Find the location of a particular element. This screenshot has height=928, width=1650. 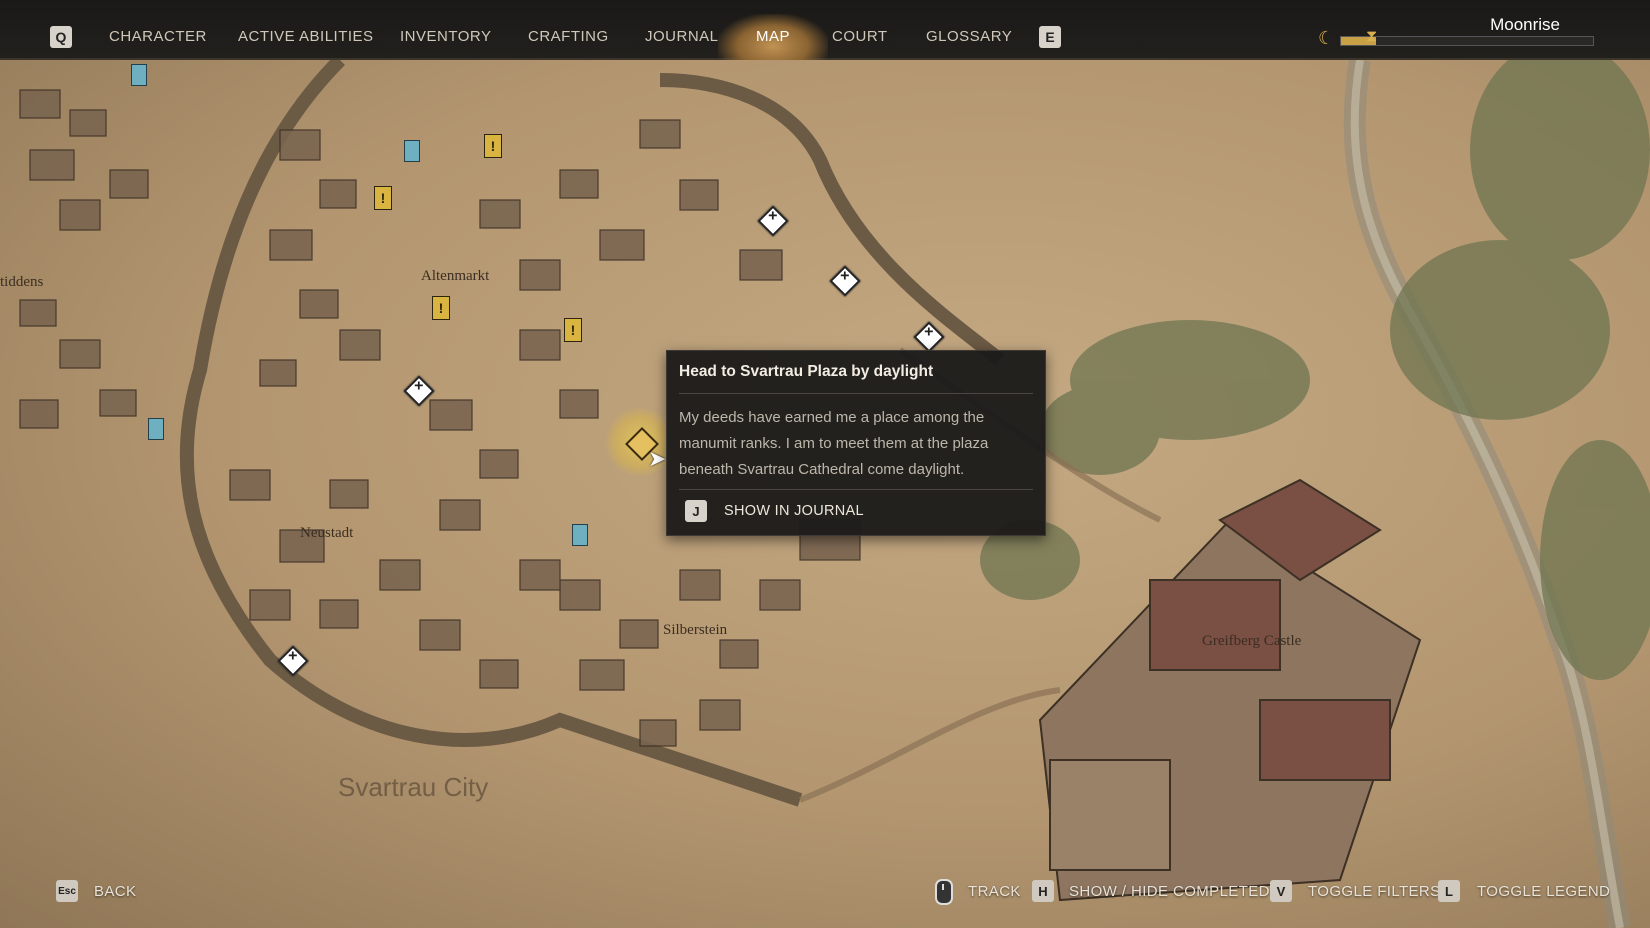

tab-crafting: CRAFTING is located at coordinates (568, 36).